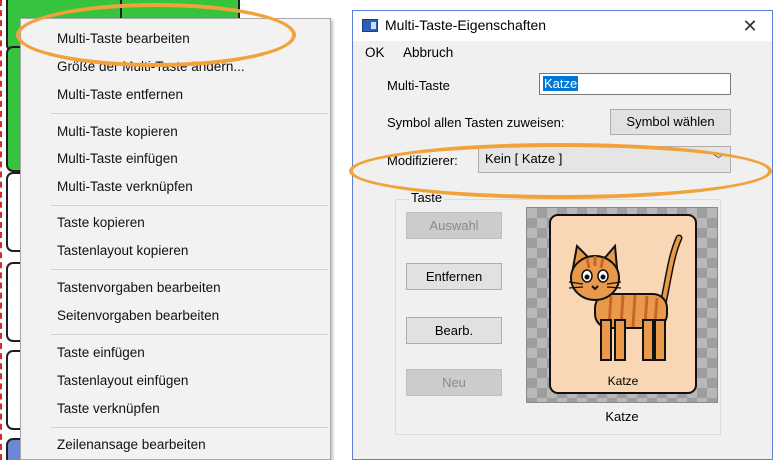  What do you see at coordinates (175, 381) in the screenshot?
I see `menu-item-insert-layout: Tastenlayout einfügen` at bounding box center [175, 381].